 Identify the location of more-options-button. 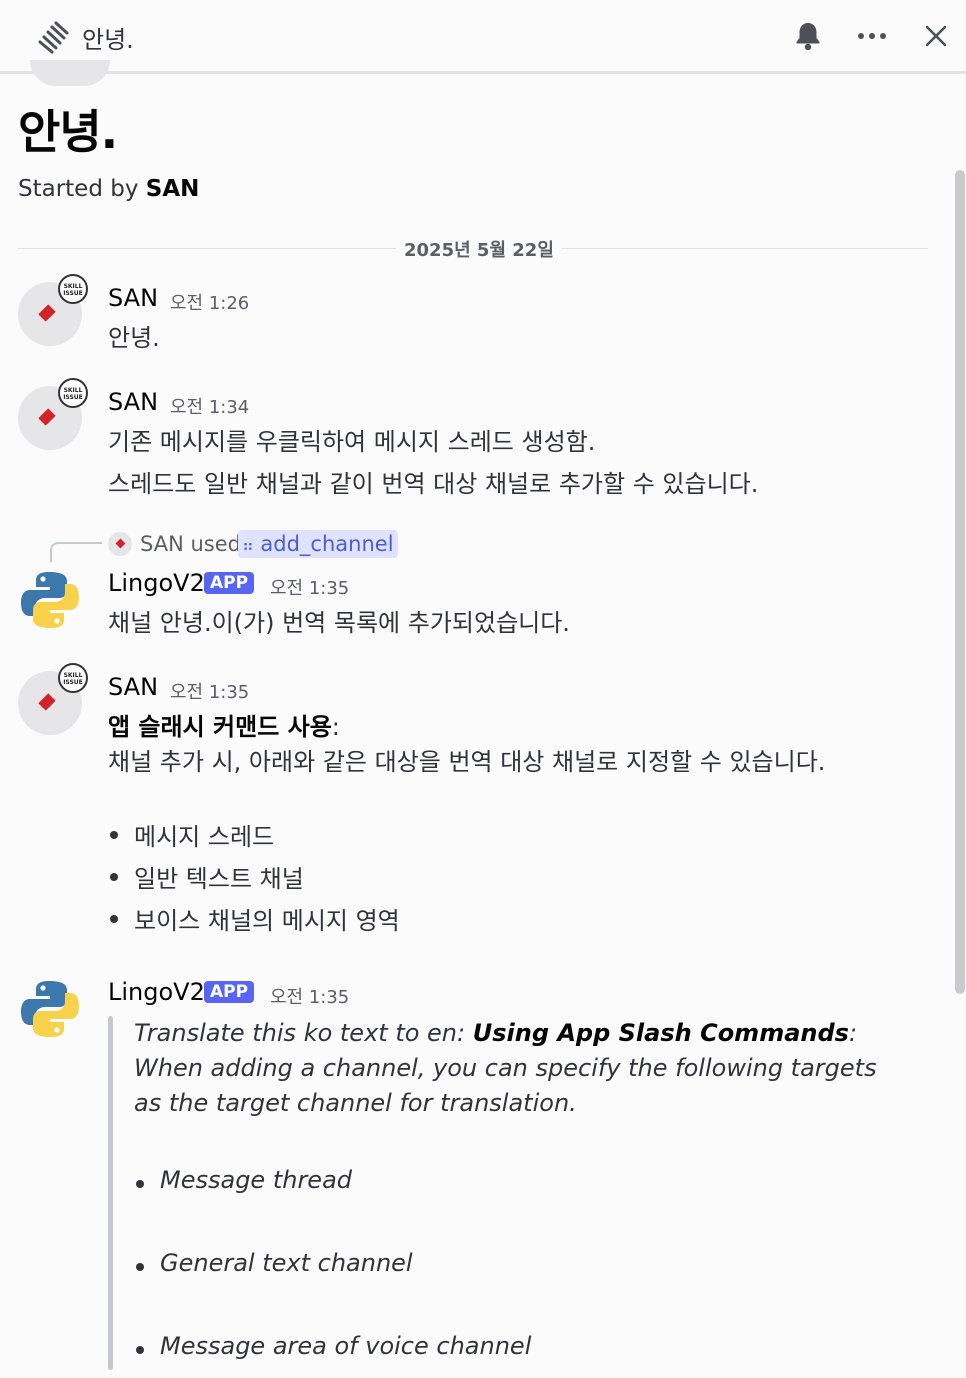
(872, 36).